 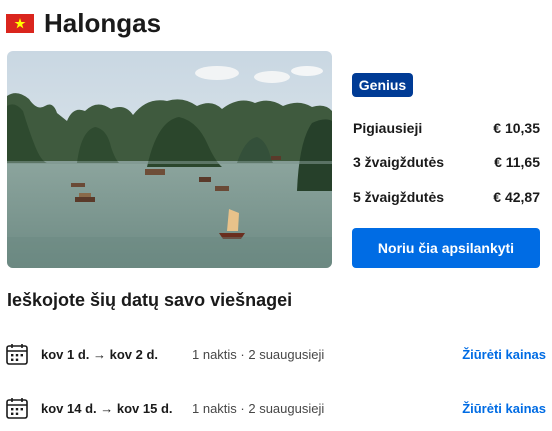 What do you see at coordinates (446, 248) in the screenshot?
I see `want-to-visit-button: Noriu čia apsilankyti` at bounding box center [446, 248].